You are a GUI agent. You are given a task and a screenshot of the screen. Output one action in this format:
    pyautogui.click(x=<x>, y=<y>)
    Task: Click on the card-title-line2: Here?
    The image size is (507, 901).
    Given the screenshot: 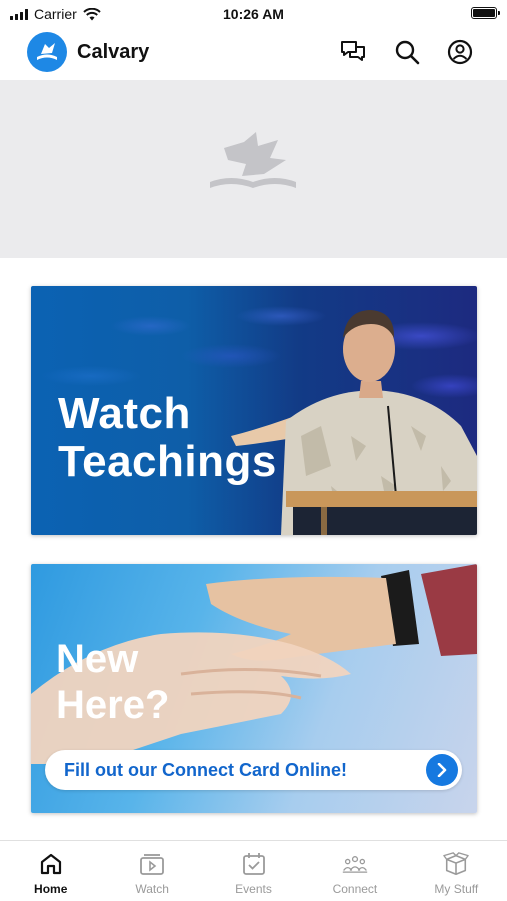 What is the action you would take?
    pyautogui.click(x=113, y=705)
    